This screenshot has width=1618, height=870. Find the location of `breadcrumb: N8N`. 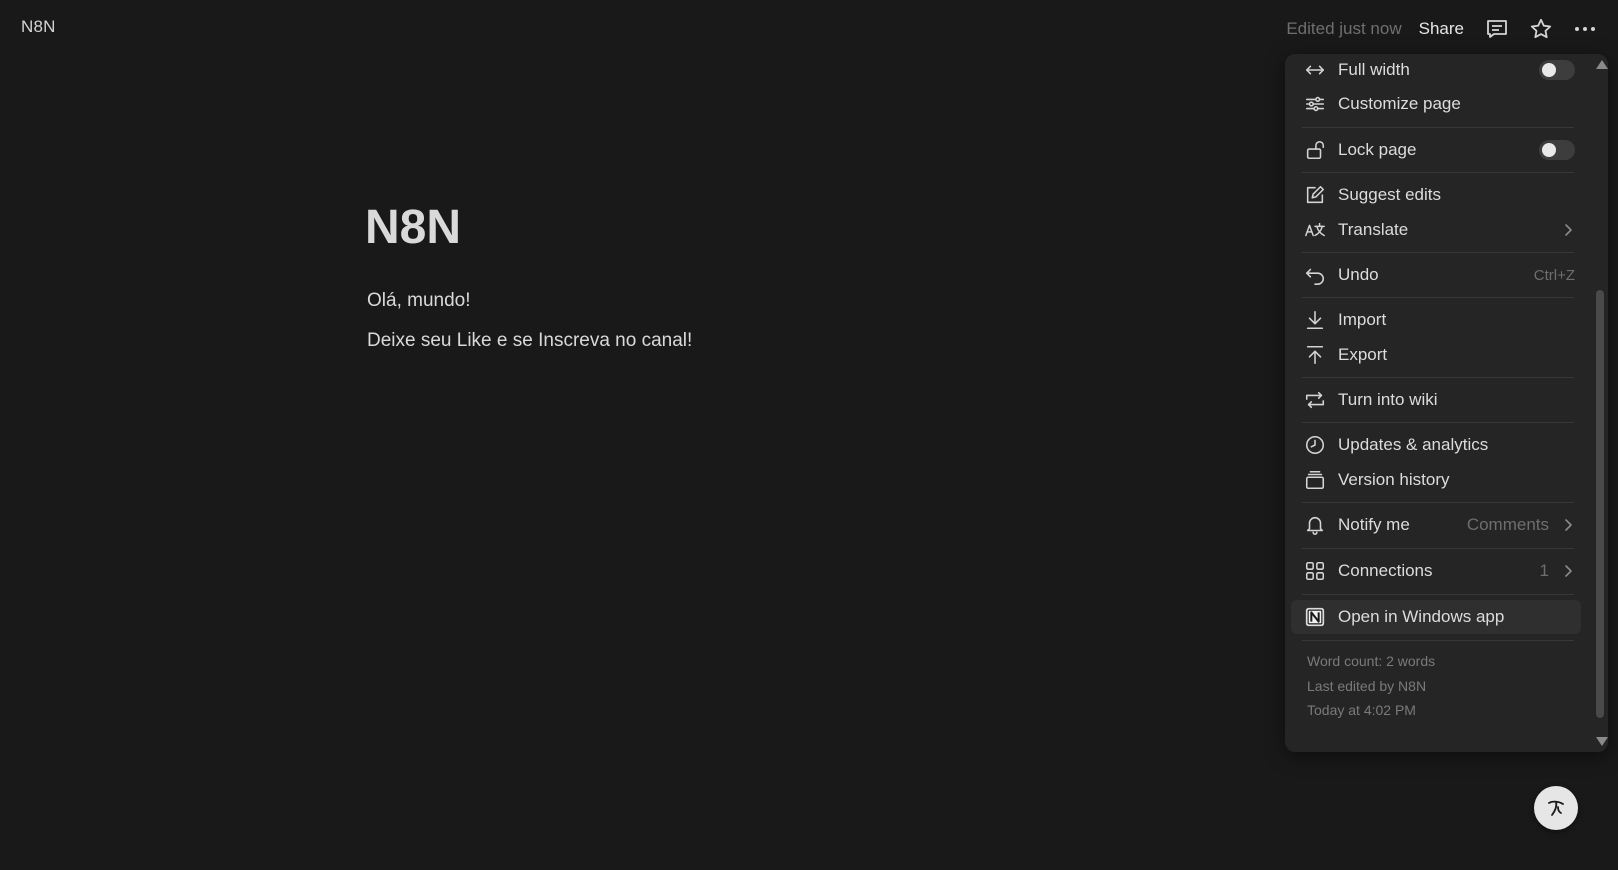

breadcrumb: N8N is located at coordinates (38, 27).